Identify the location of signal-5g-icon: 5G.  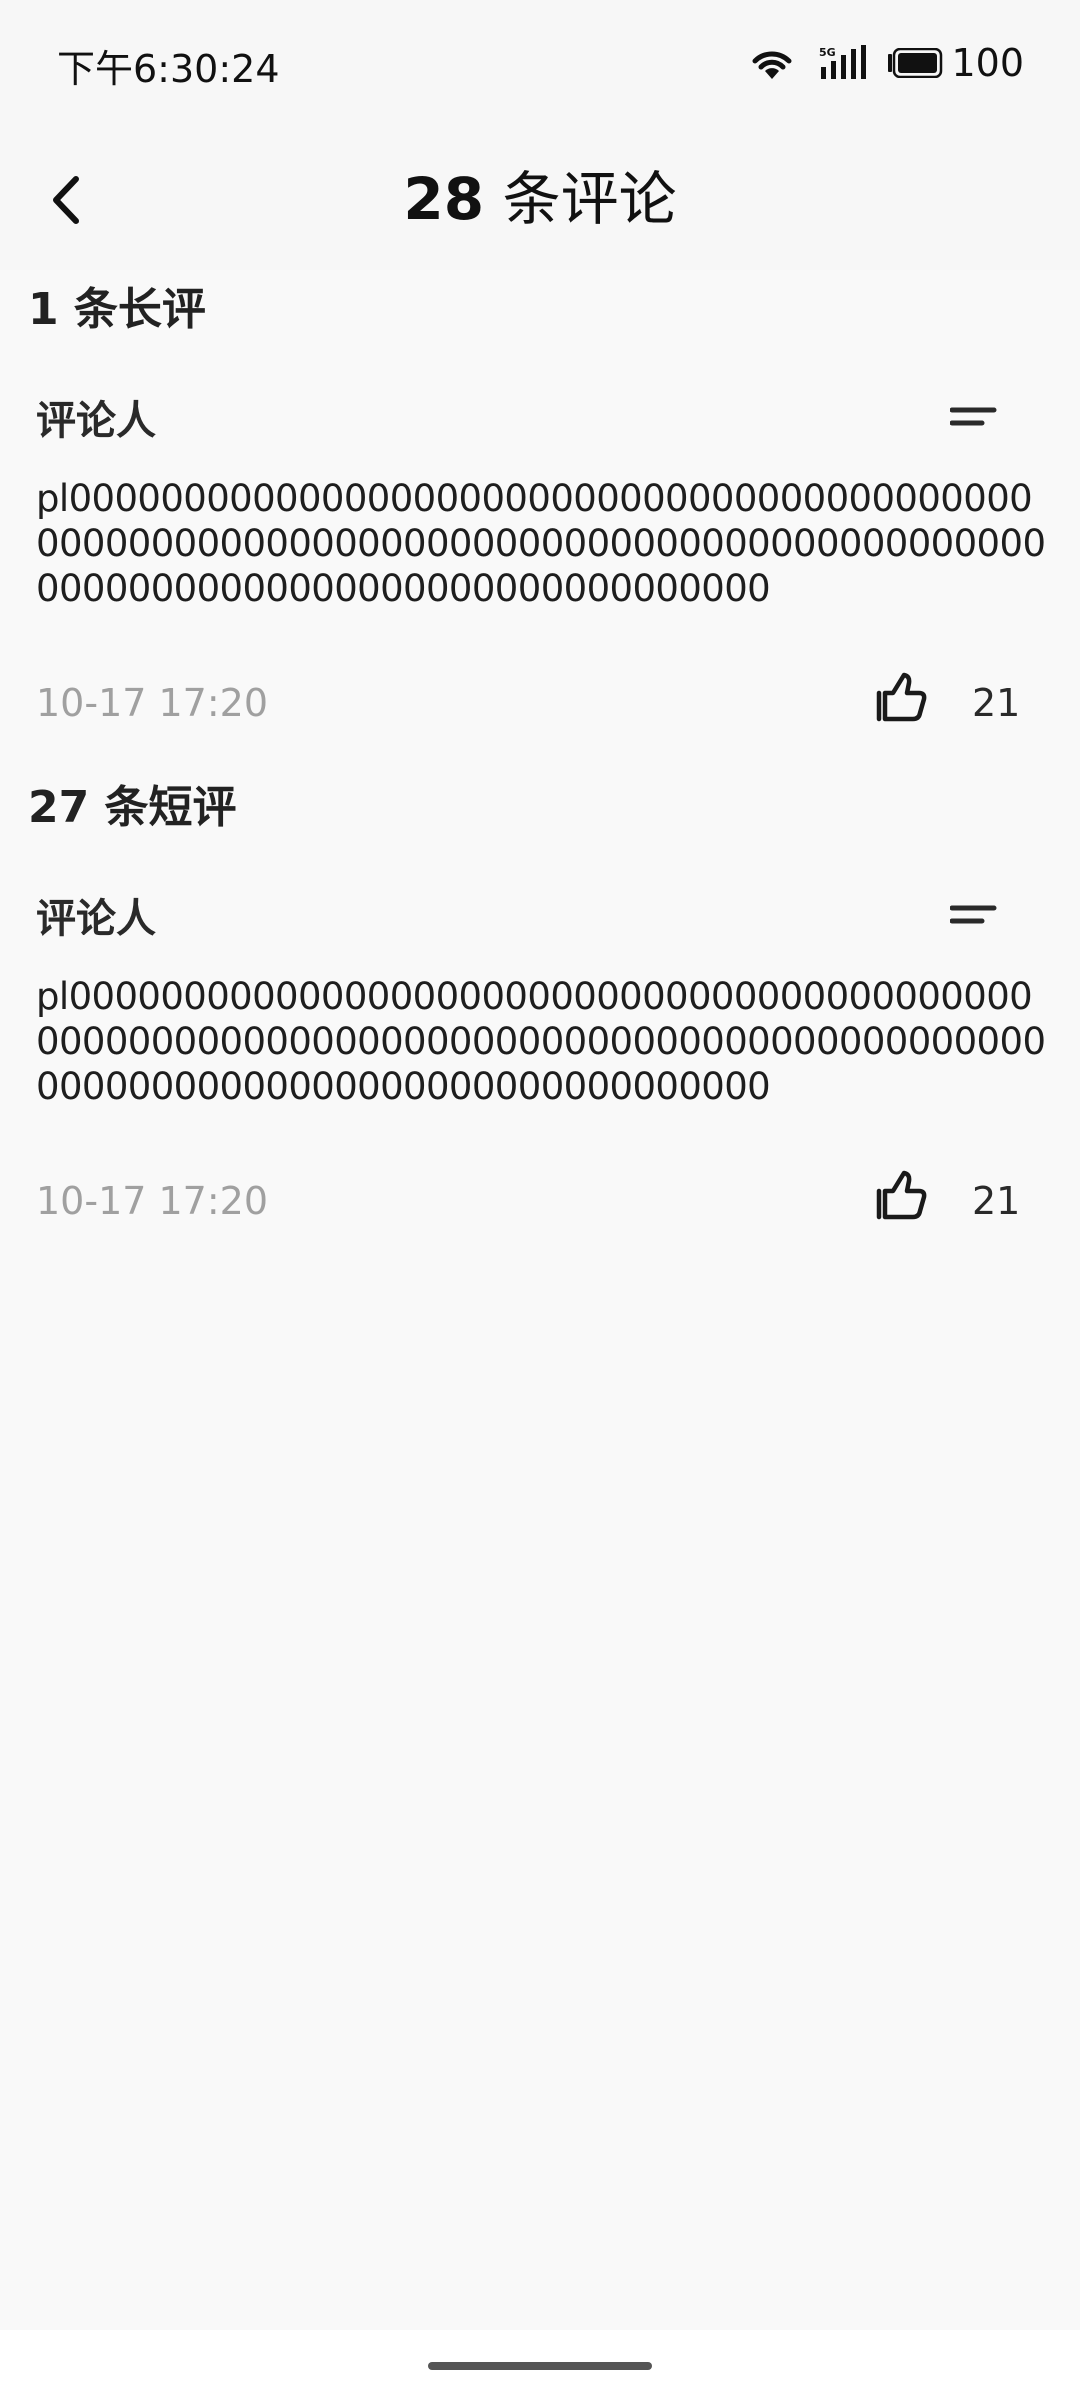
(843, 63).